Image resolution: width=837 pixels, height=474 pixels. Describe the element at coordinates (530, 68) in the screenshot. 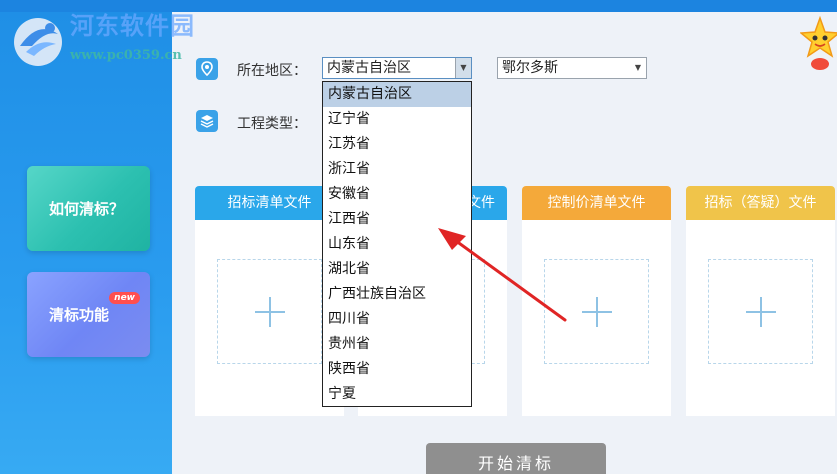

I see `city-select-value: 鄂尔多斯` at that location.